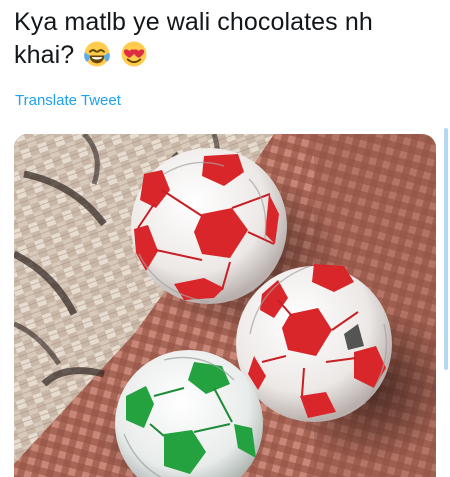  What do you see at coordinates (68, 100) in the screenshot?
I see `translate-tweet-link: Translate Tweet` at bounding box center [68, 100].